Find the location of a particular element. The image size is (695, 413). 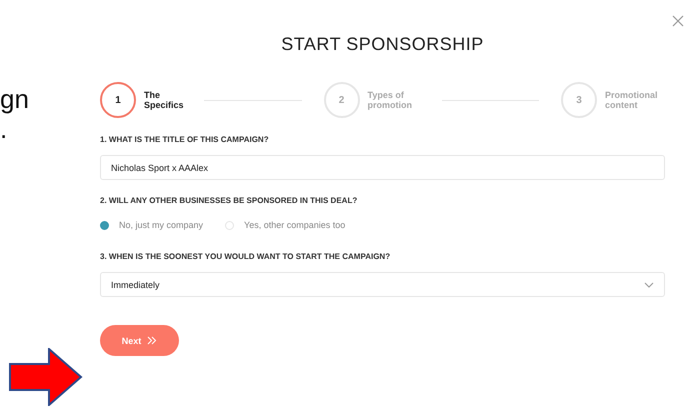

modal-title: START SPONSORSHIP is located at coordinates (382, 44).